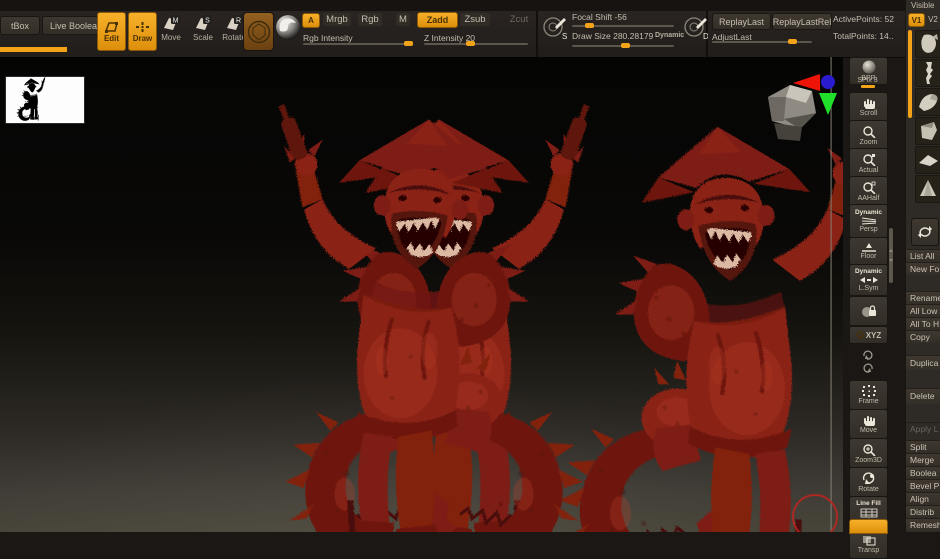  Describe the element at coordinates (923, 498) in the screenshot. I see `action-align: Align` at that location.